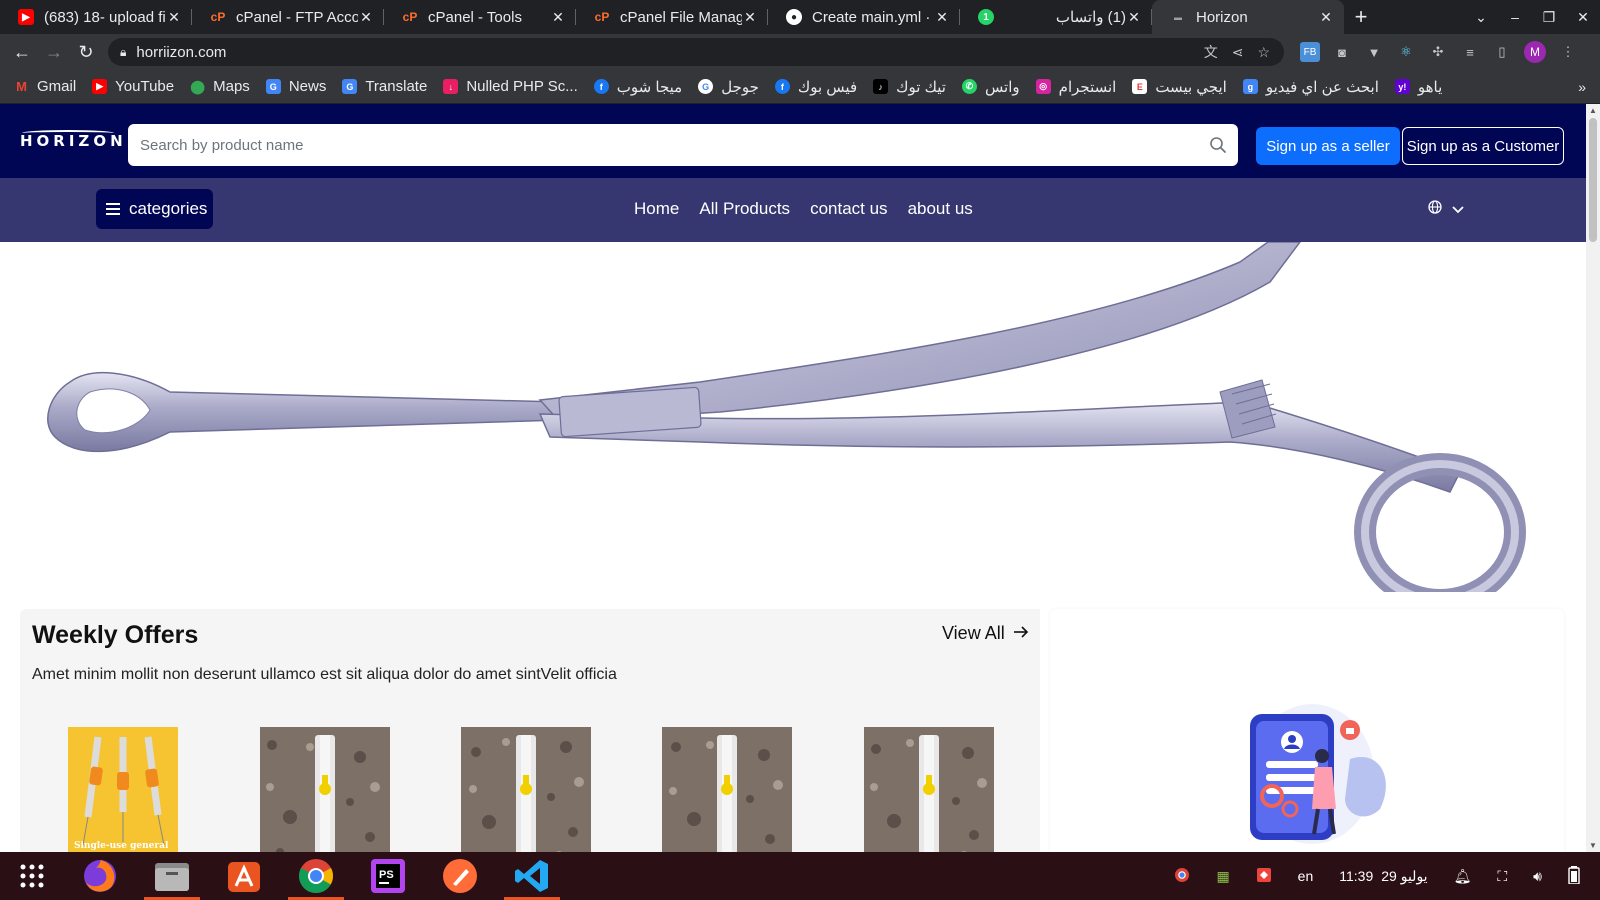 Image resolution: width=1600 pixels, height=900 pixels. What do you see at coordinates (21, 86) in the screenshot?
I see `gmail-icon: M` at bounding box center [21, 86].